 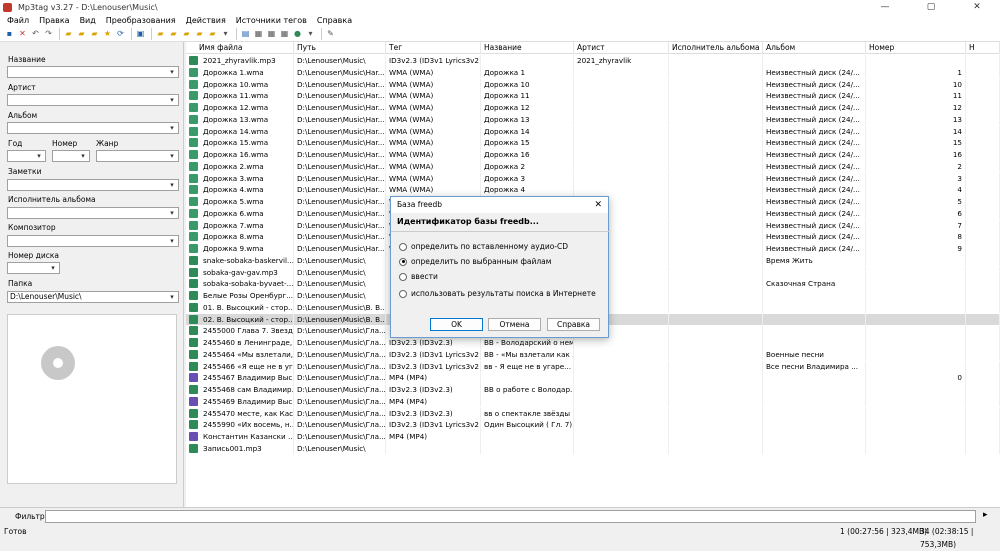 What do you see at coordinates (931, 7) in the screenshot?
I see `maximize-button: ▢` at bounding box center [931, 7].